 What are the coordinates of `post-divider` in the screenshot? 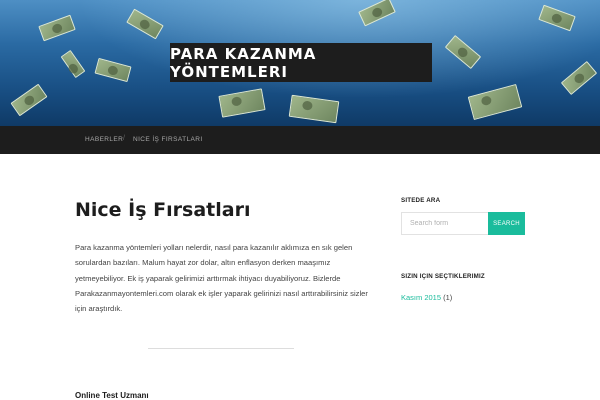 It's located at (221, 348).